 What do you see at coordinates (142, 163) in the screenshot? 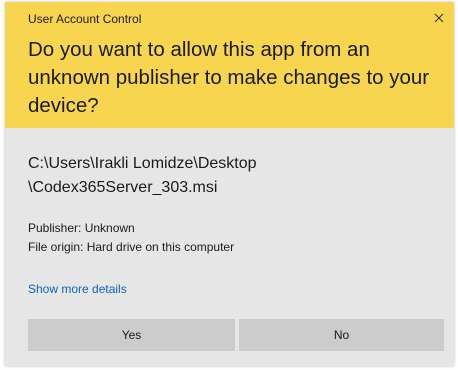
I see `file-path-line-1: C:\Users\Irakli Lomidze\Desktop` at bounding box center [142, 163].